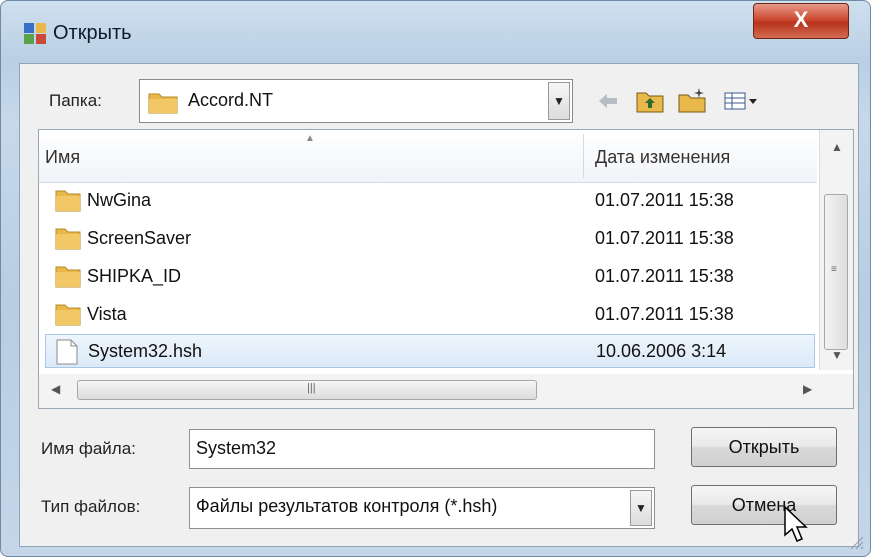  Describe the element at coordinates (119, 200) in the screenshot. I see `file-name: NwGina` at that location.